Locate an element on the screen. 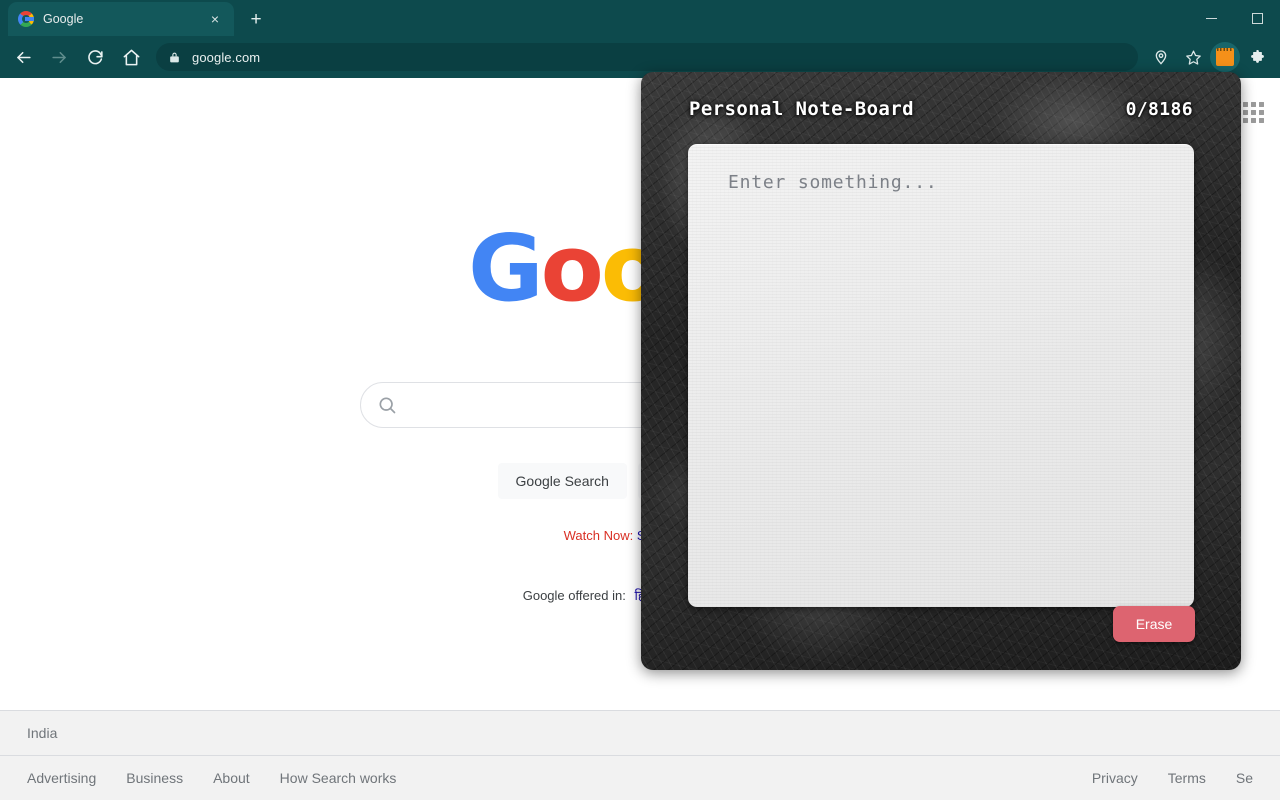  window-controls is located at coordinates (1234, 18).